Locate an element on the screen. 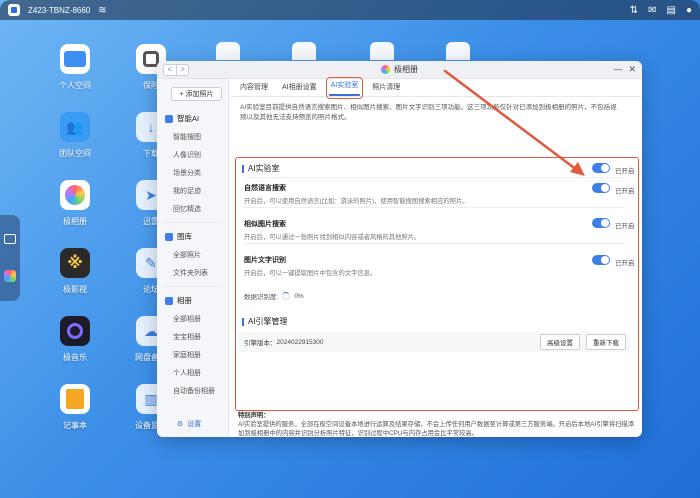 This screenshot has height=498, width=700. desktop-icon-label: 极音乐 is located at coordinates (75, 357).